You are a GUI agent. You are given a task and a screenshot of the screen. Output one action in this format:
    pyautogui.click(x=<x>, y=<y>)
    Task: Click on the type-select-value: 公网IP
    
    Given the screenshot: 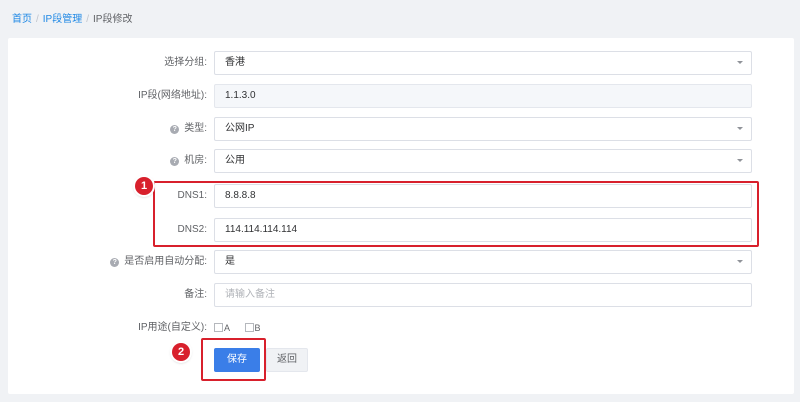 What is the action you would take?
    pyautogui.click(x=240, y=128)
    